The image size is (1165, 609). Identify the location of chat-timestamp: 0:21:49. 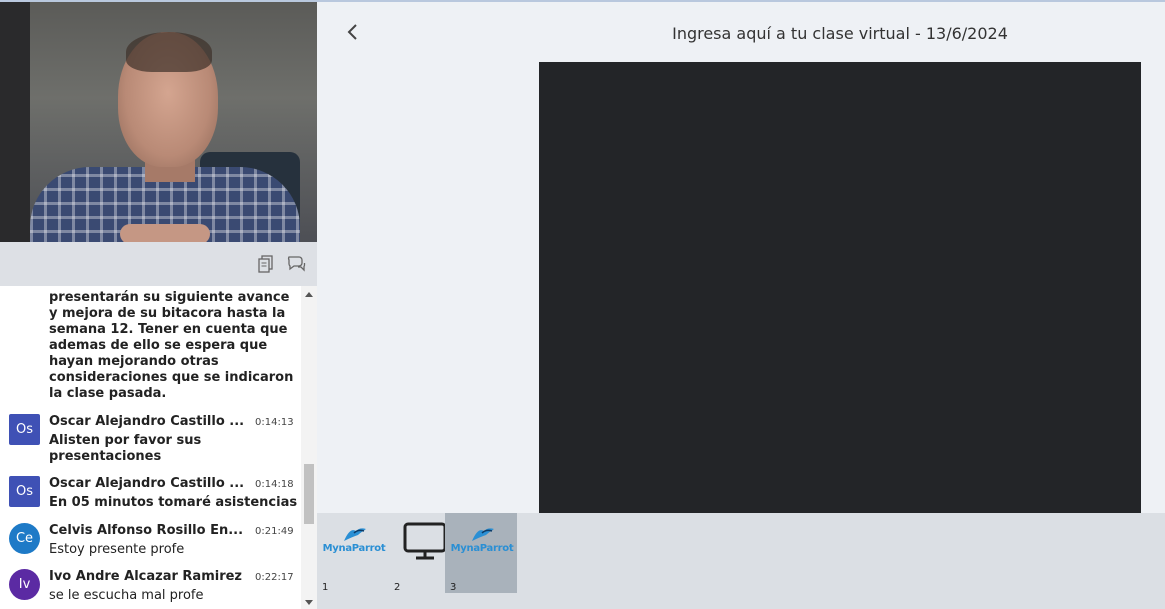
(274, 531).